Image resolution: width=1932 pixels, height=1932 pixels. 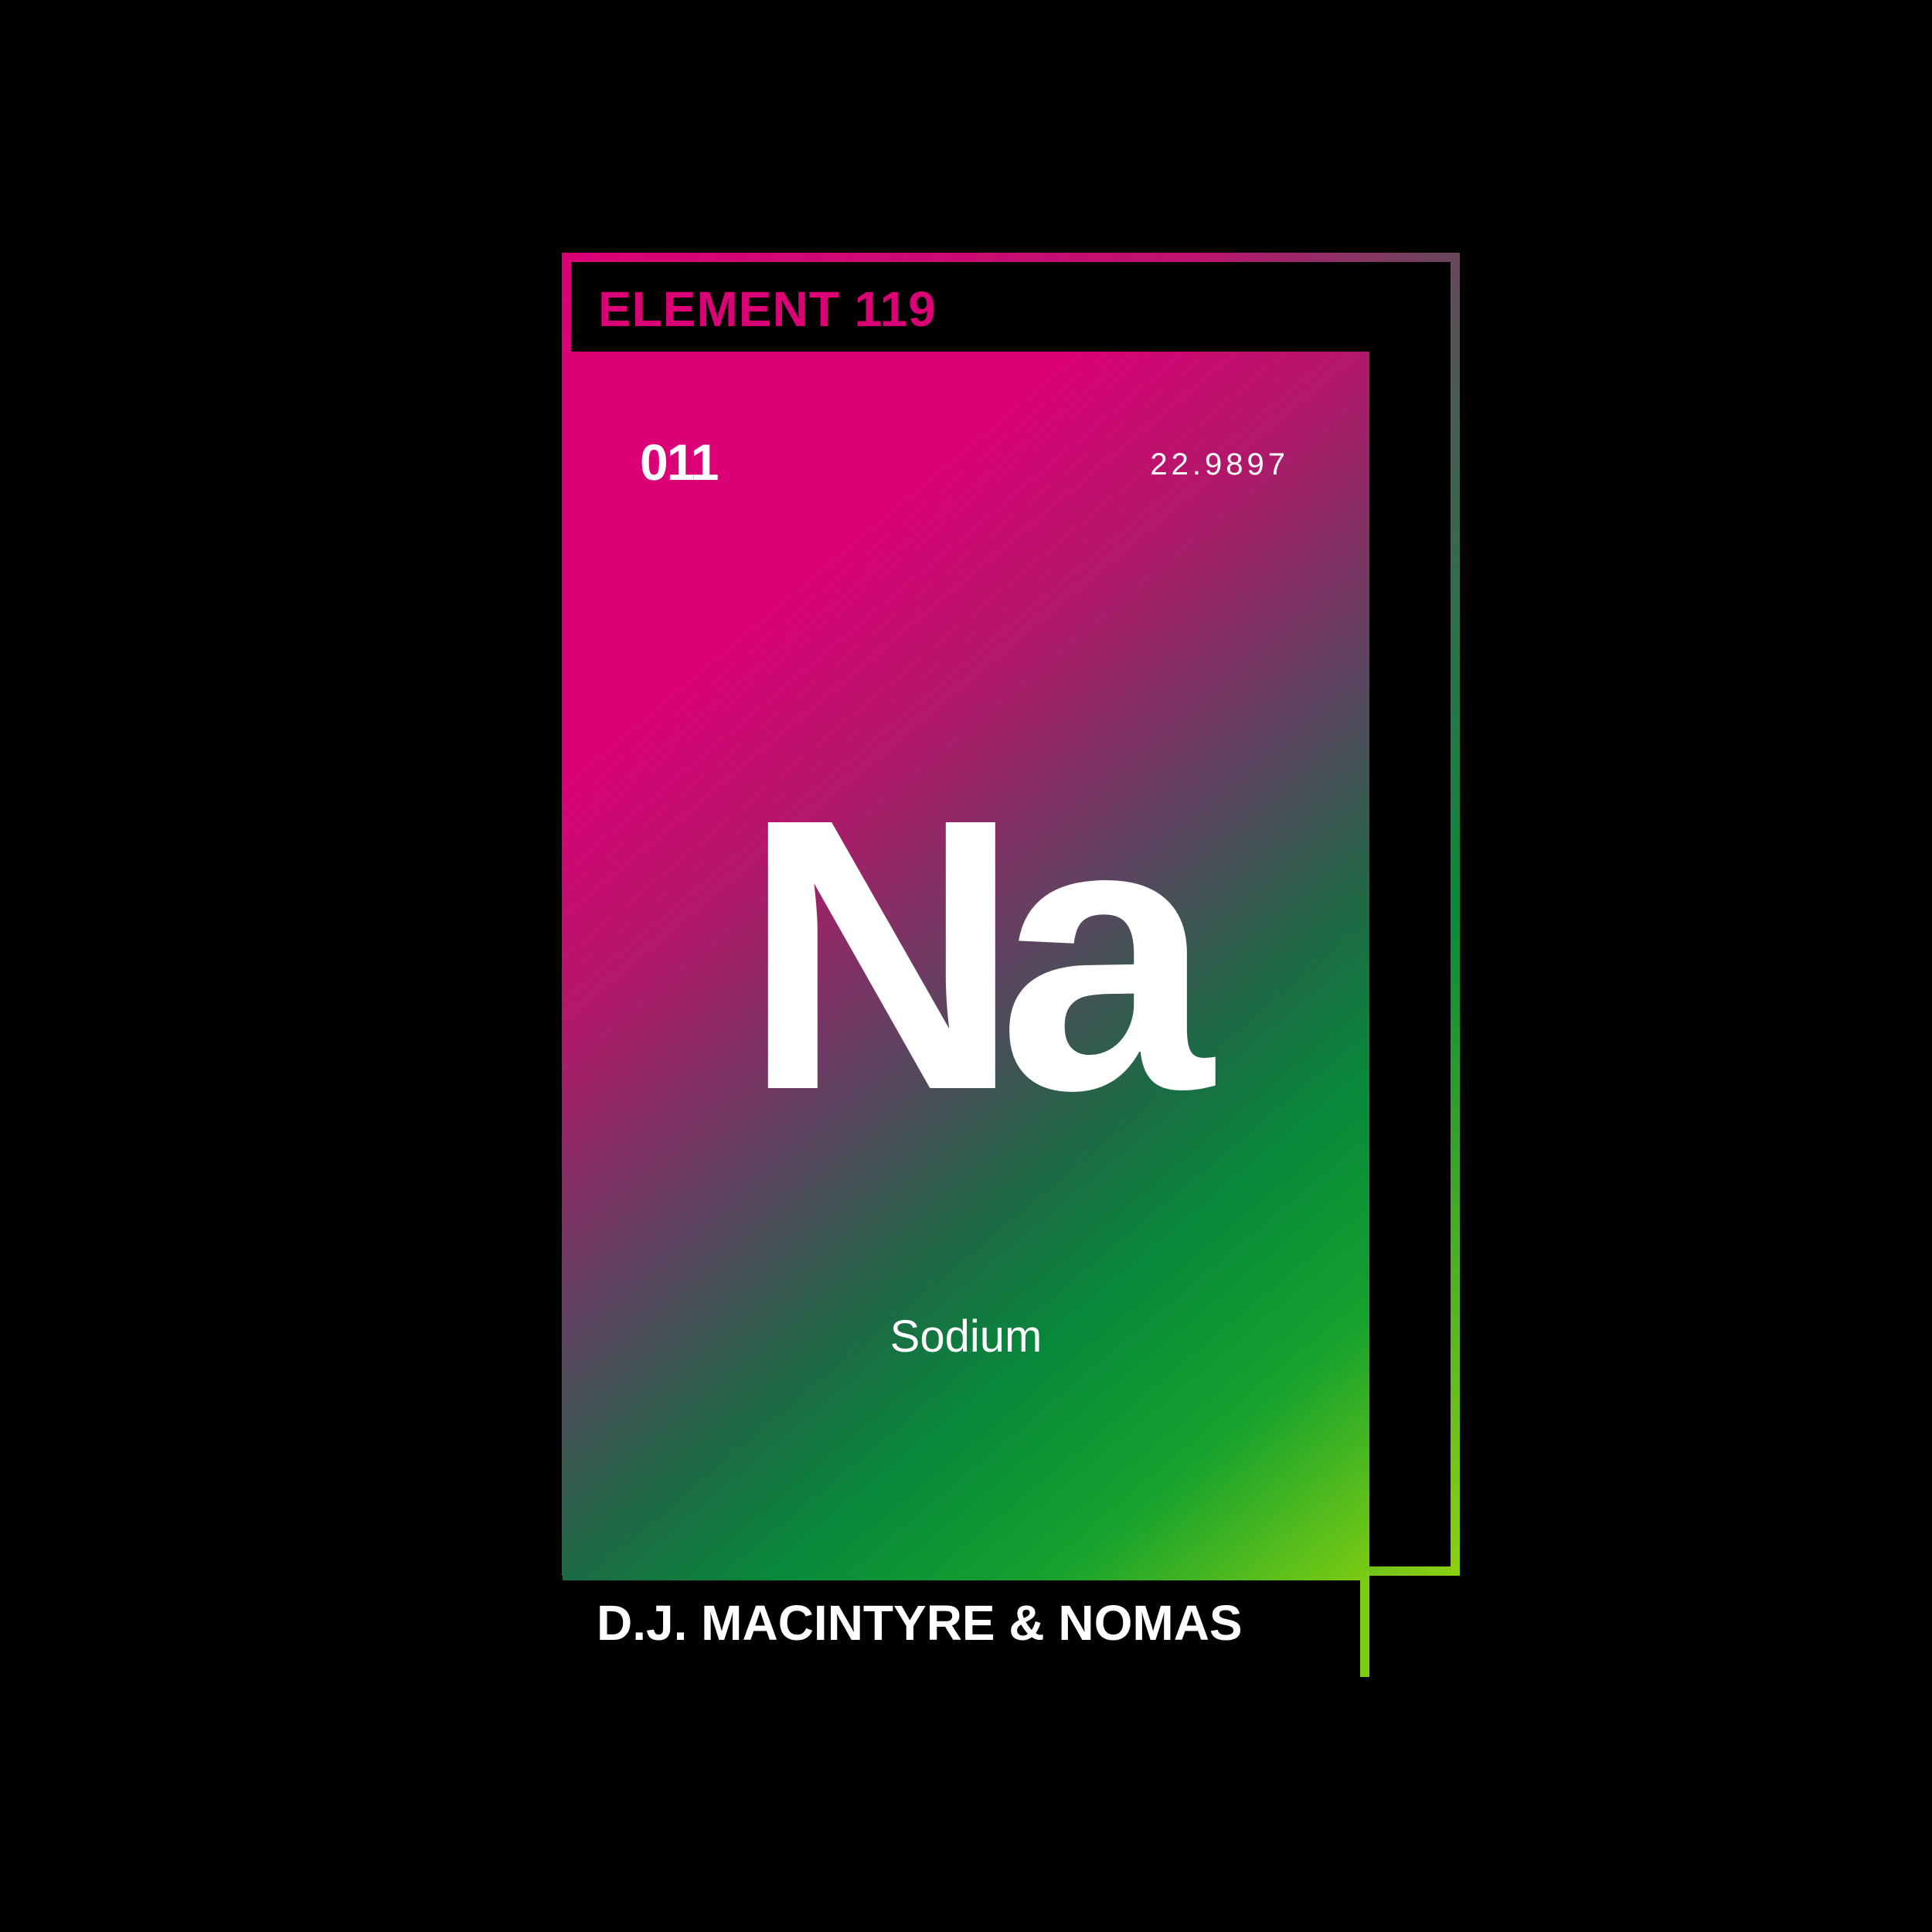 I want to click on atomic-number: 011, so click(x=680, y=463).